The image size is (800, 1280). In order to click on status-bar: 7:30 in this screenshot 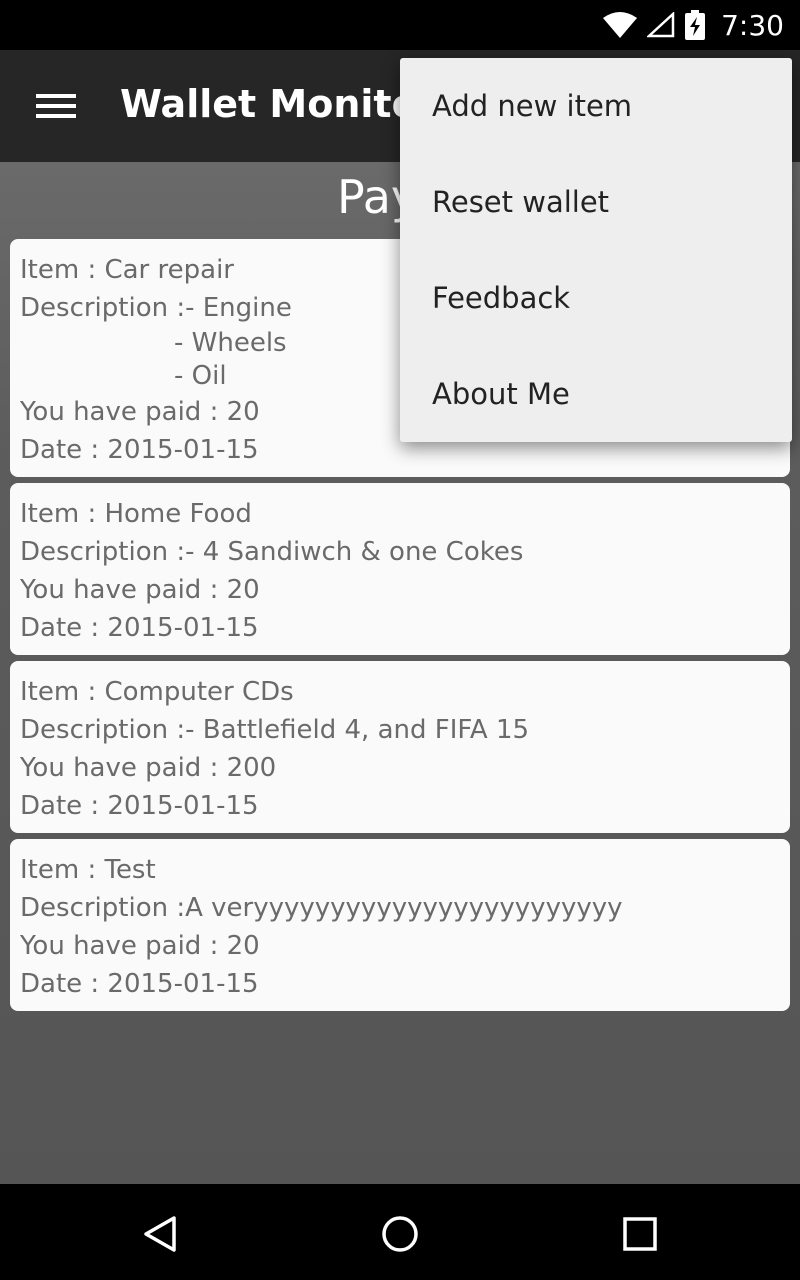, I will do `click(400, 25)`.